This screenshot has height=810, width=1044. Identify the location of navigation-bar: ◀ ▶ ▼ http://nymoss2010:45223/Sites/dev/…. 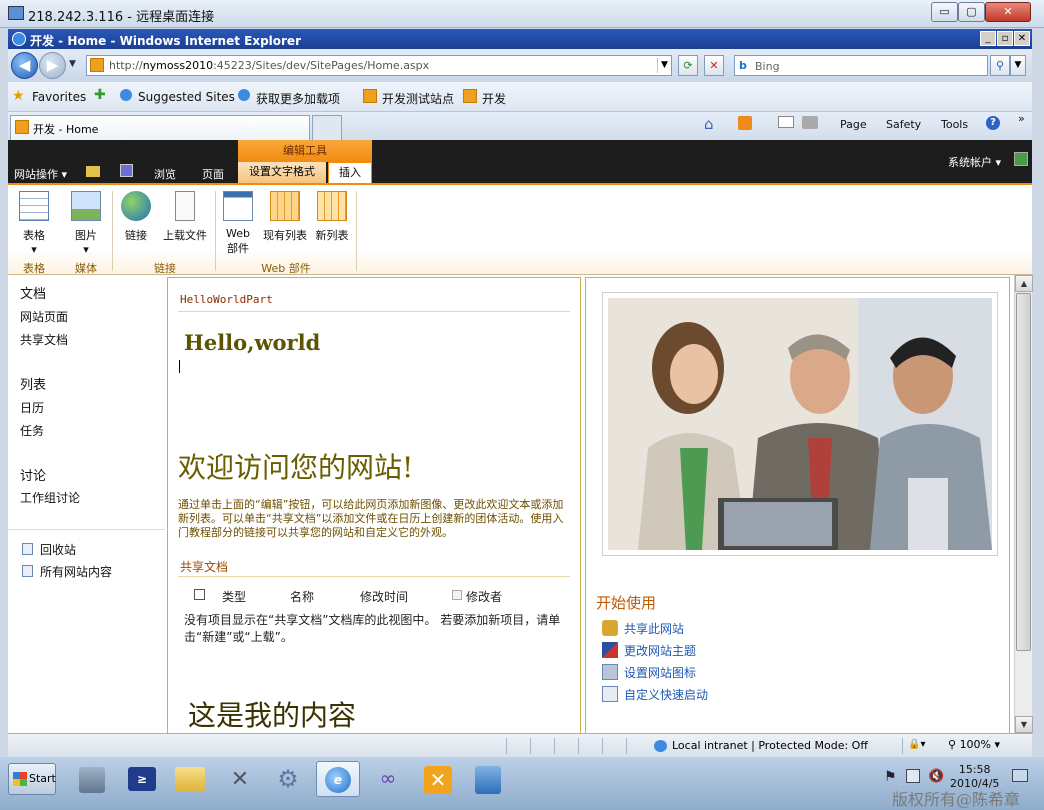
(520, 65).